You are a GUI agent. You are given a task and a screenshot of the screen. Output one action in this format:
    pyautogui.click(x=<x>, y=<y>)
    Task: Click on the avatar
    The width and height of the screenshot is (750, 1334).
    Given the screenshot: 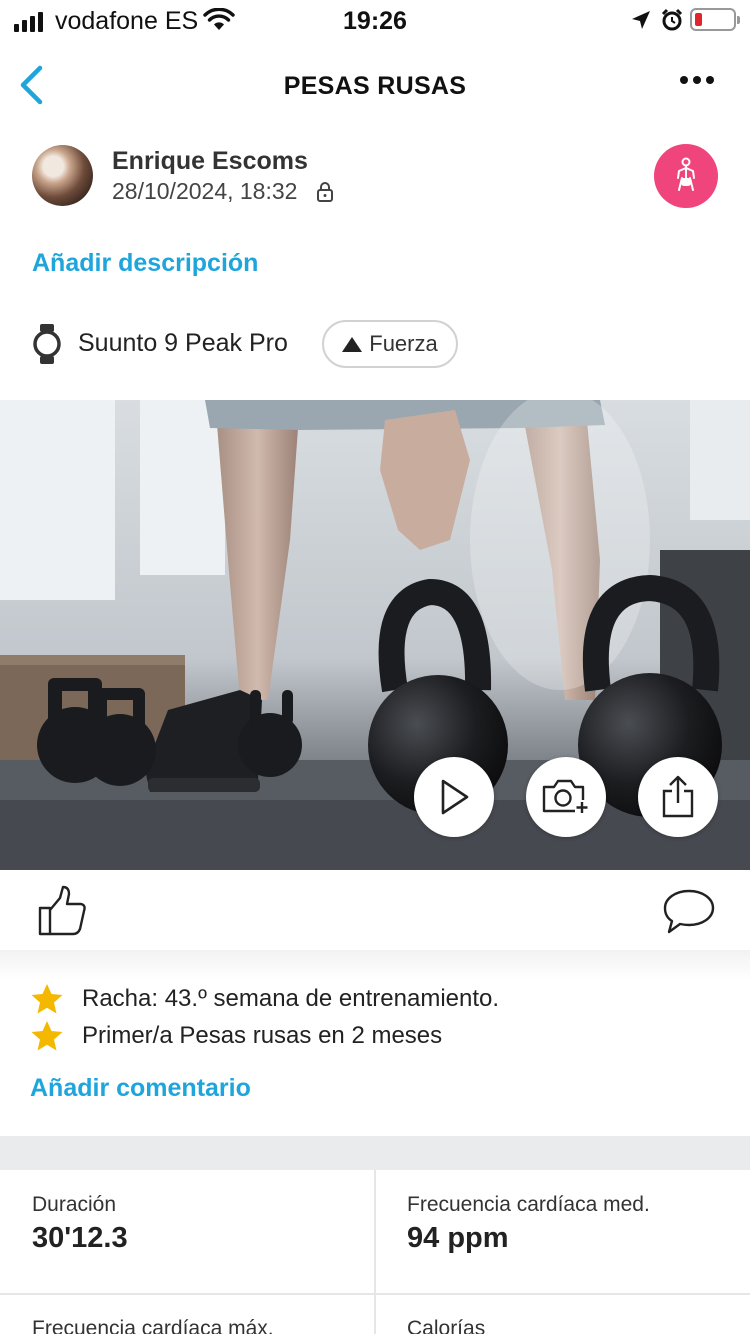 What is the action you would take?
    pyautogui.click(x=62, y=175)
    